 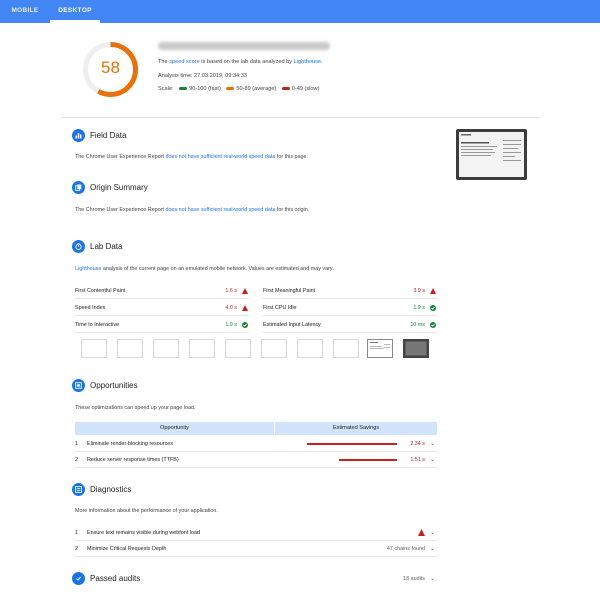 I want to click on bar-chart-icon, so click(x=78, y=135).